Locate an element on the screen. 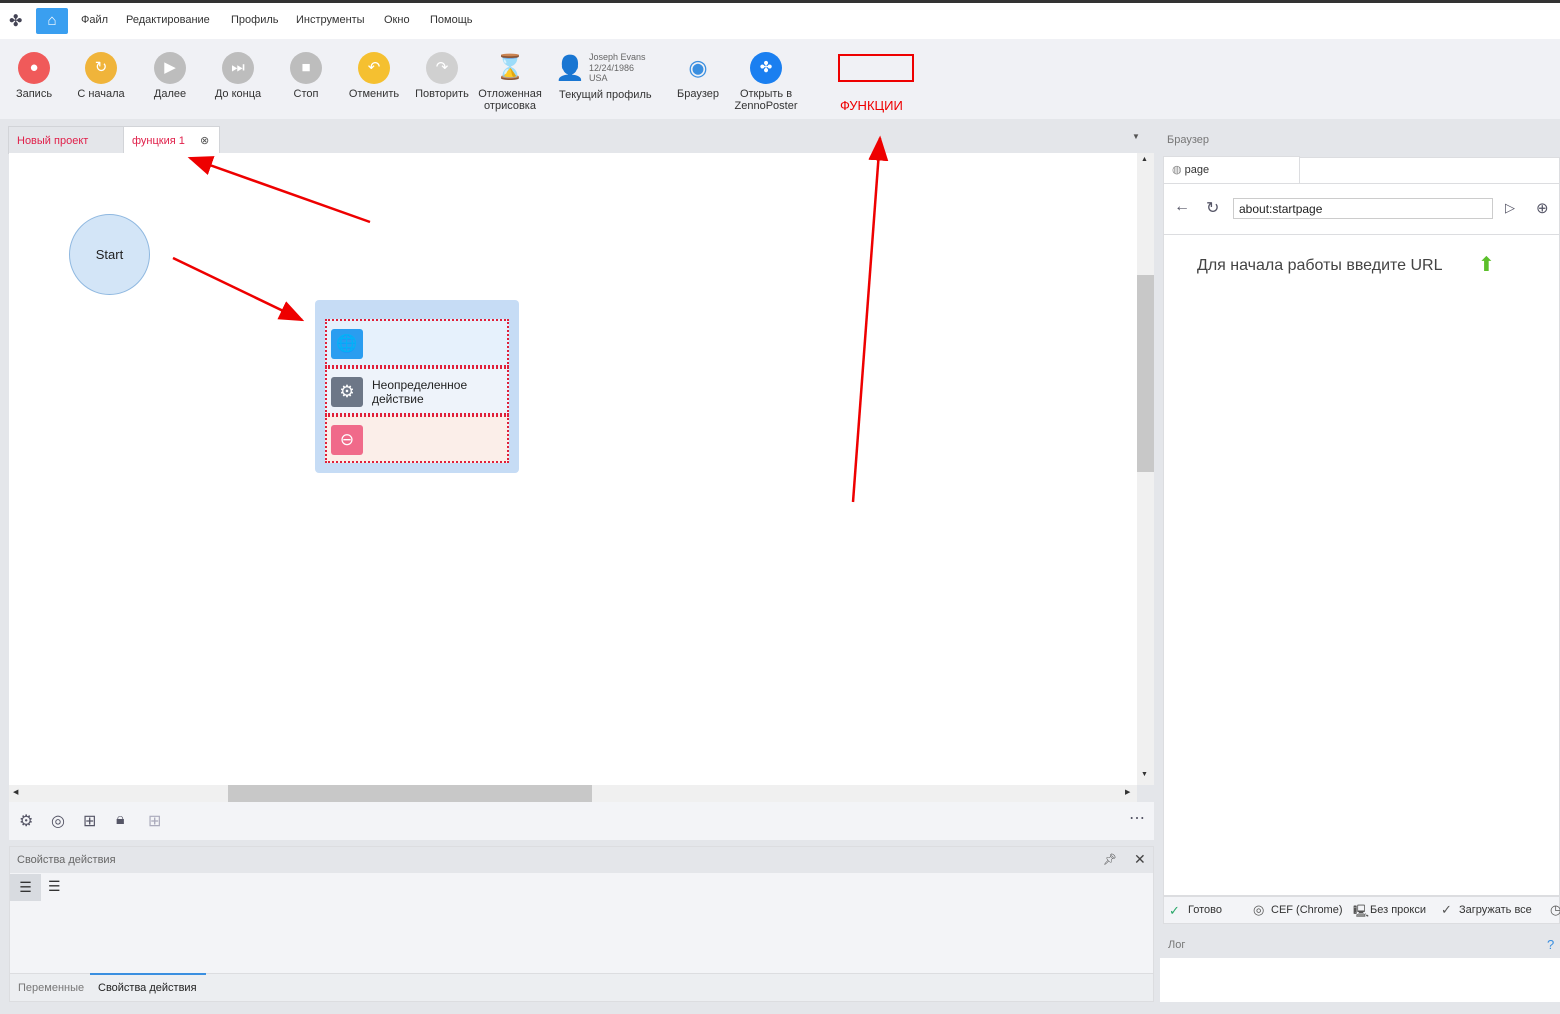 This screenshot has width=1560, height=1014. reload-icon: ↻ is located at coordinates (1212, 208).